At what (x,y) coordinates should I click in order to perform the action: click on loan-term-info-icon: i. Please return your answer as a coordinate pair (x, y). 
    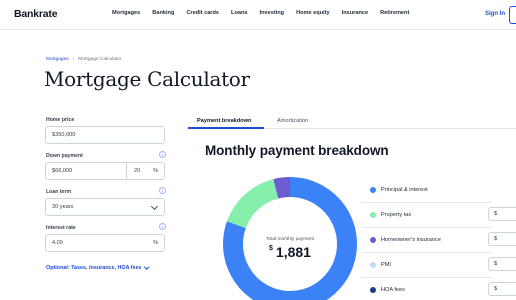
    Looking at the image, I should click on (162, 190).